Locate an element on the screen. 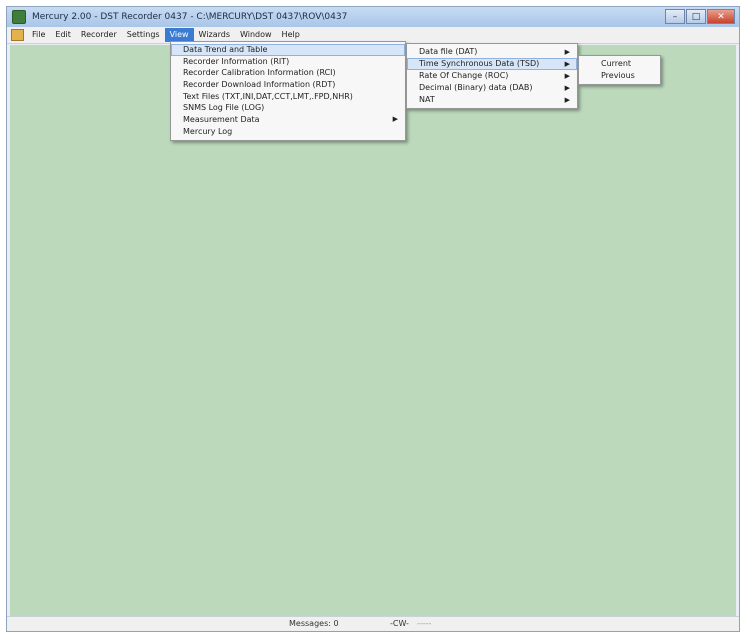 The image size is (742, 635). tsd-submenu-item-previous: Previous is located at coordinates (619, 76).